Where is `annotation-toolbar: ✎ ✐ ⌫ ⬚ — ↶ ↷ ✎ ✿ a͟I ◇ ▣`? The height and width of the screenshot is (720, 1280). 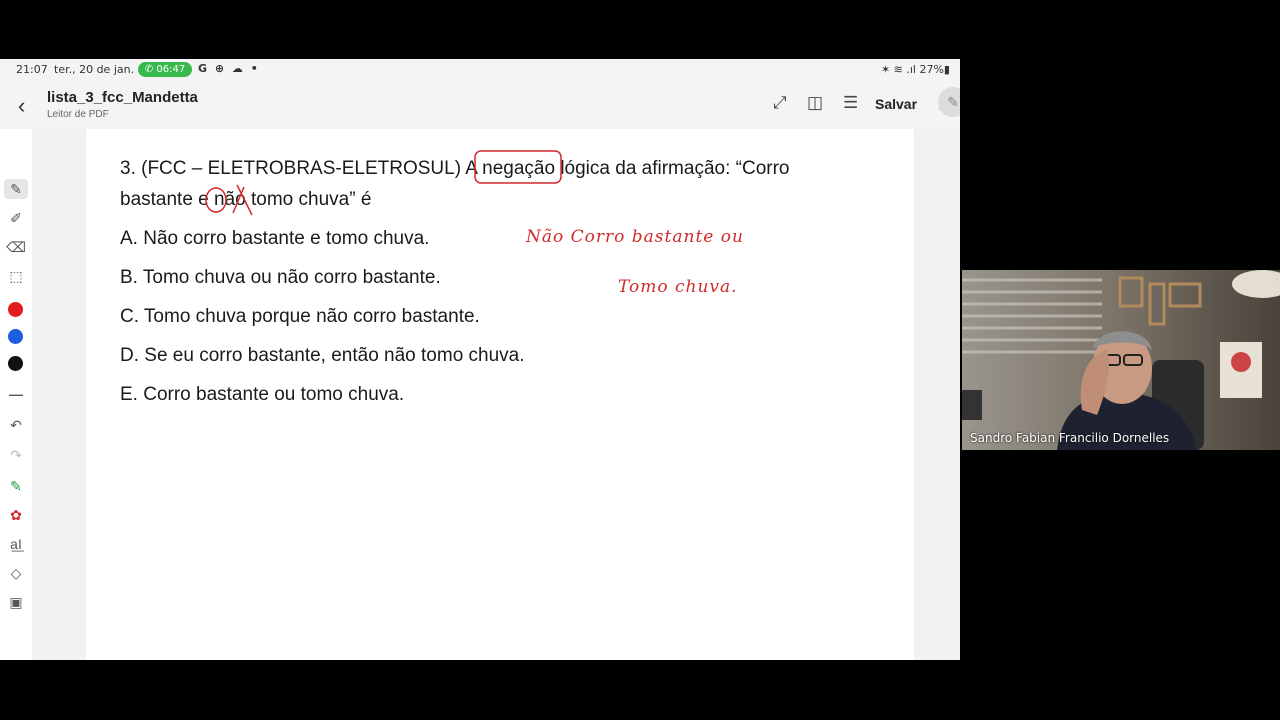 annotation-toolbar: ✎ ✐ ⌫ ⬚ — ↶ ↷ ✎ ✿ a͟I ◇ ▣ is located at coordinates (16, 394).